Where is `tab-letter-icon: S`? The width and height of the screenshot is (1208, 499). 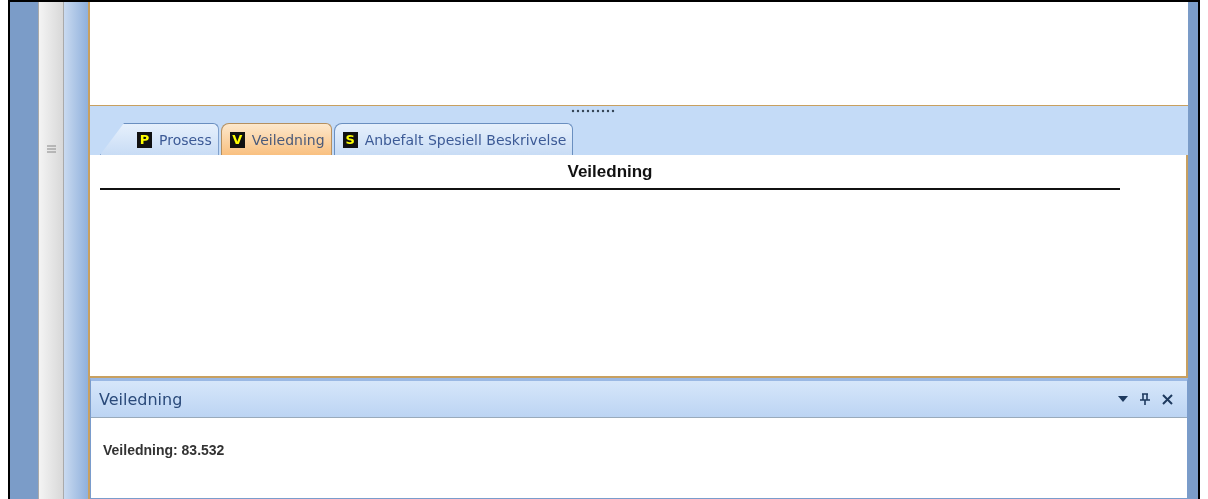
tab-letter-icon: S is located at coordinates (350, 139).